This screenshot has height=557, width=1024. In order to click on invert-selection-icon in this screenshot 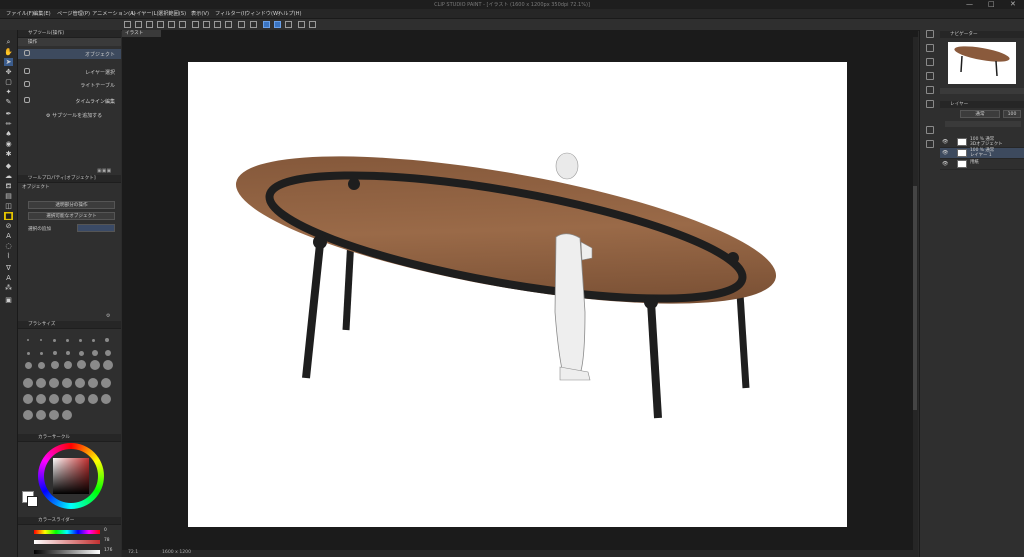, I will do `click(241, 24)`.